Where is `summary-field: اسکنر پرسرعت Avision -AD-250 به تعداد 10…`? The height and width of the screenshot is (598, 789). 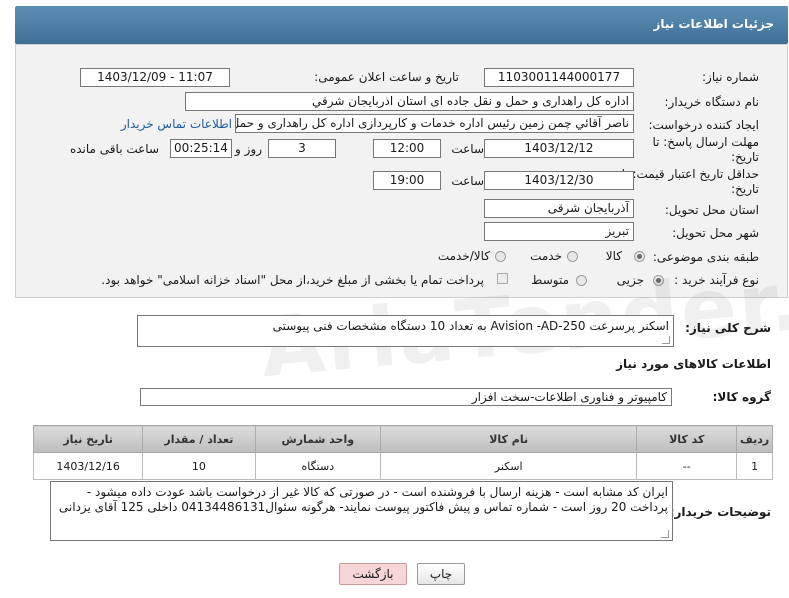
summary-field: اسکنر پرسرعت Avision -AD-250 به تعداد 10… is located at coordinates (405, 331).